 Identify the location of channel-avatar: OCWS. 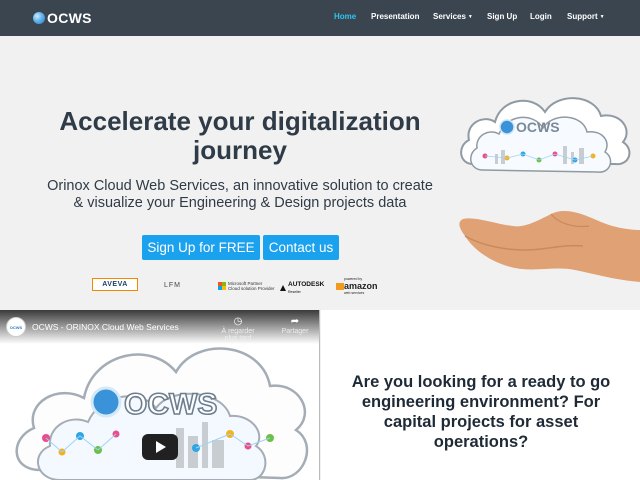
(16, 327).